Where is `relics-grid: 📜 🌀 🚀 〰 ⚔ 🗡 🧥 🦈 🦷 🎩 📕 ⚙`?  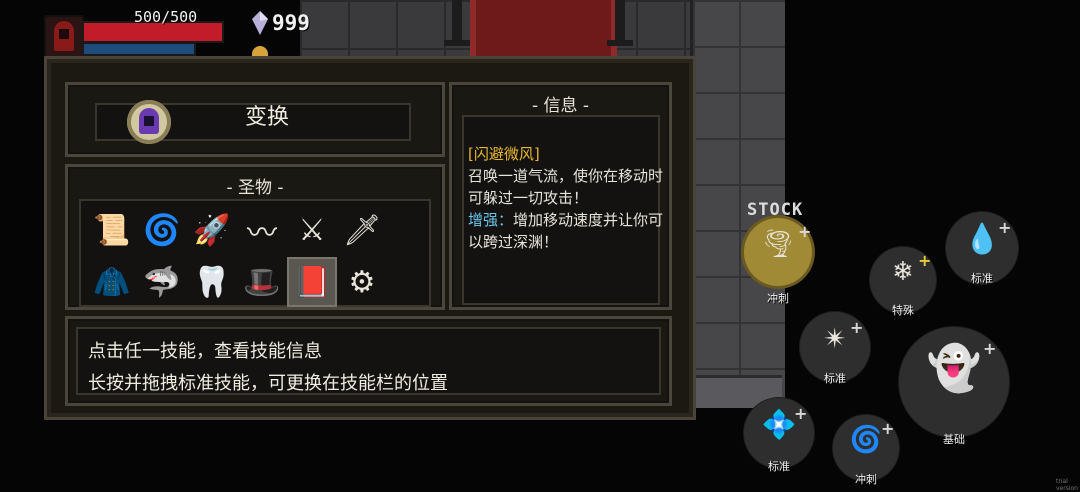 relics-grid: 📜 🌀 🚀 〰 ⚔ 🗡 🧥 🦈 🦷 🎩 📕 ⚙ is located at coordinates (255, 253).